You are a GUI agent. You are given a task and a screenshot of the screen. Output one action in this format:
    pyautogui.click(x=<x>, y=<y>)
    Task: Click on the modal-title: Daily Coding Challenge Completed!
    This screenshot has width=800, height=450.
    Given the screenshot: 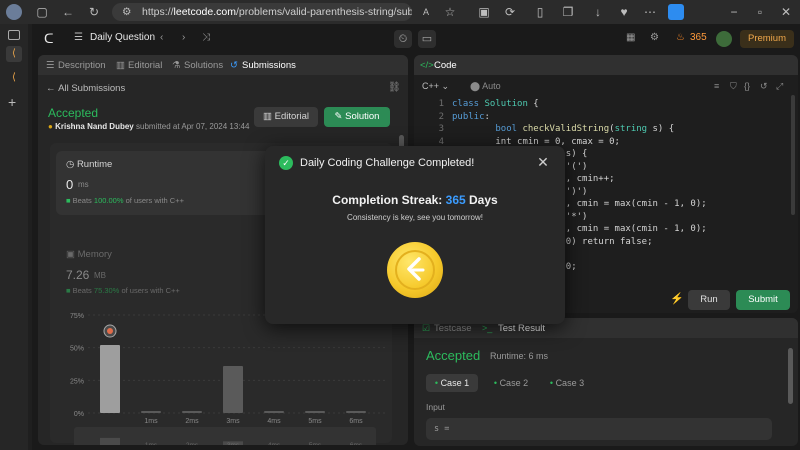 What is the action you would take?
    pyautogui.click(x=387, y=163)
    